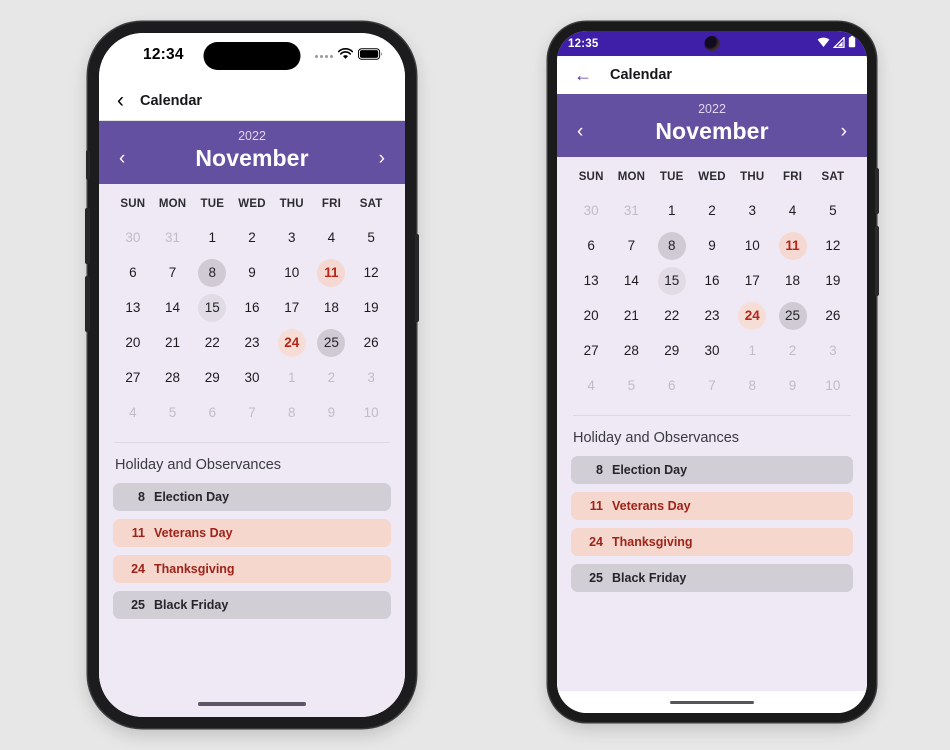  Describe the element at coordinates (87, 236) in the screenshot. I see `iphone-volume-up-button` at that location.